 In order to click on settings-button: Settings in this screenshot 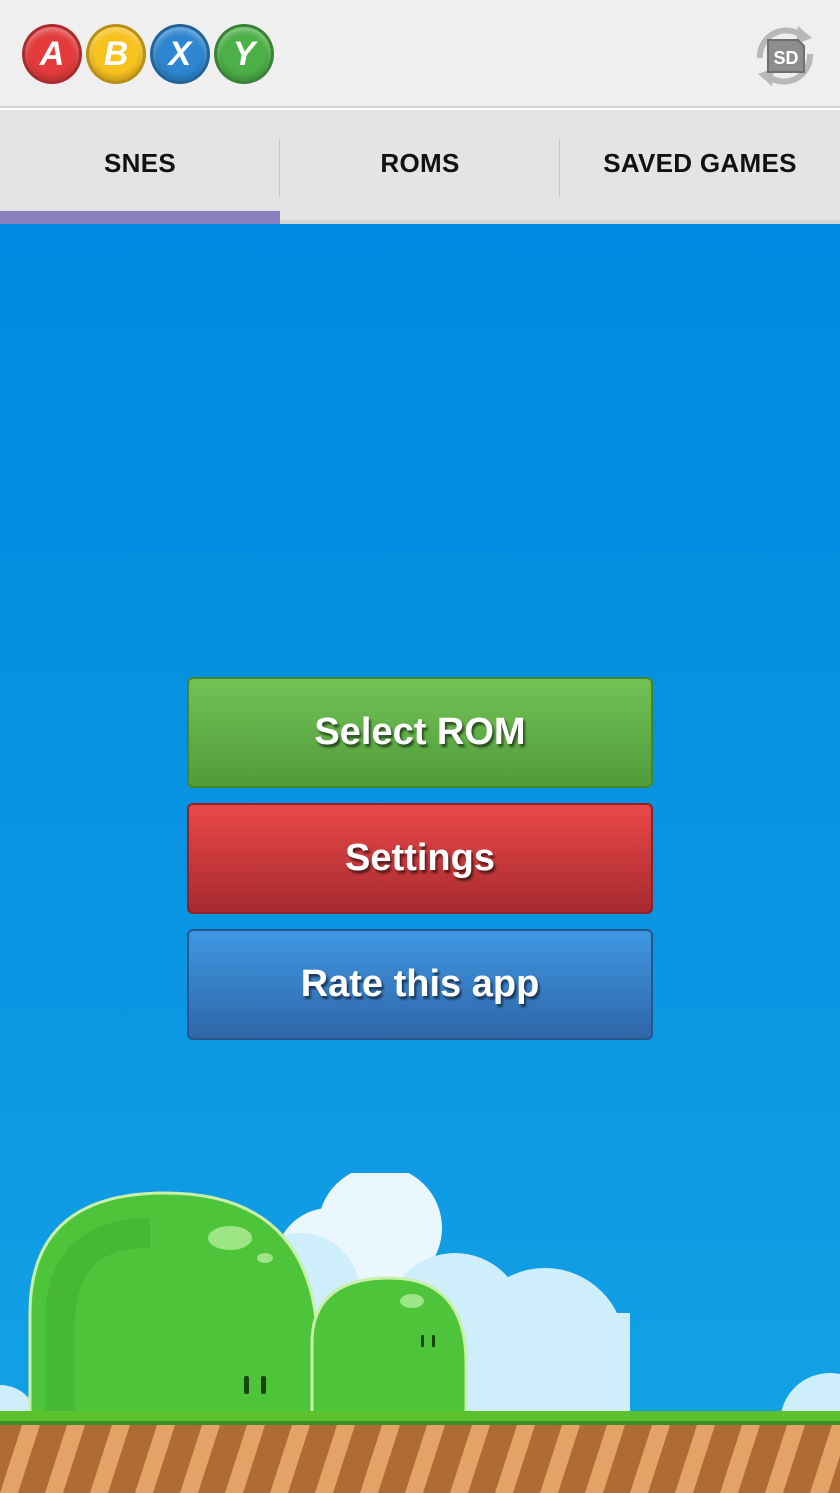, I will do `click(420, 858)`.